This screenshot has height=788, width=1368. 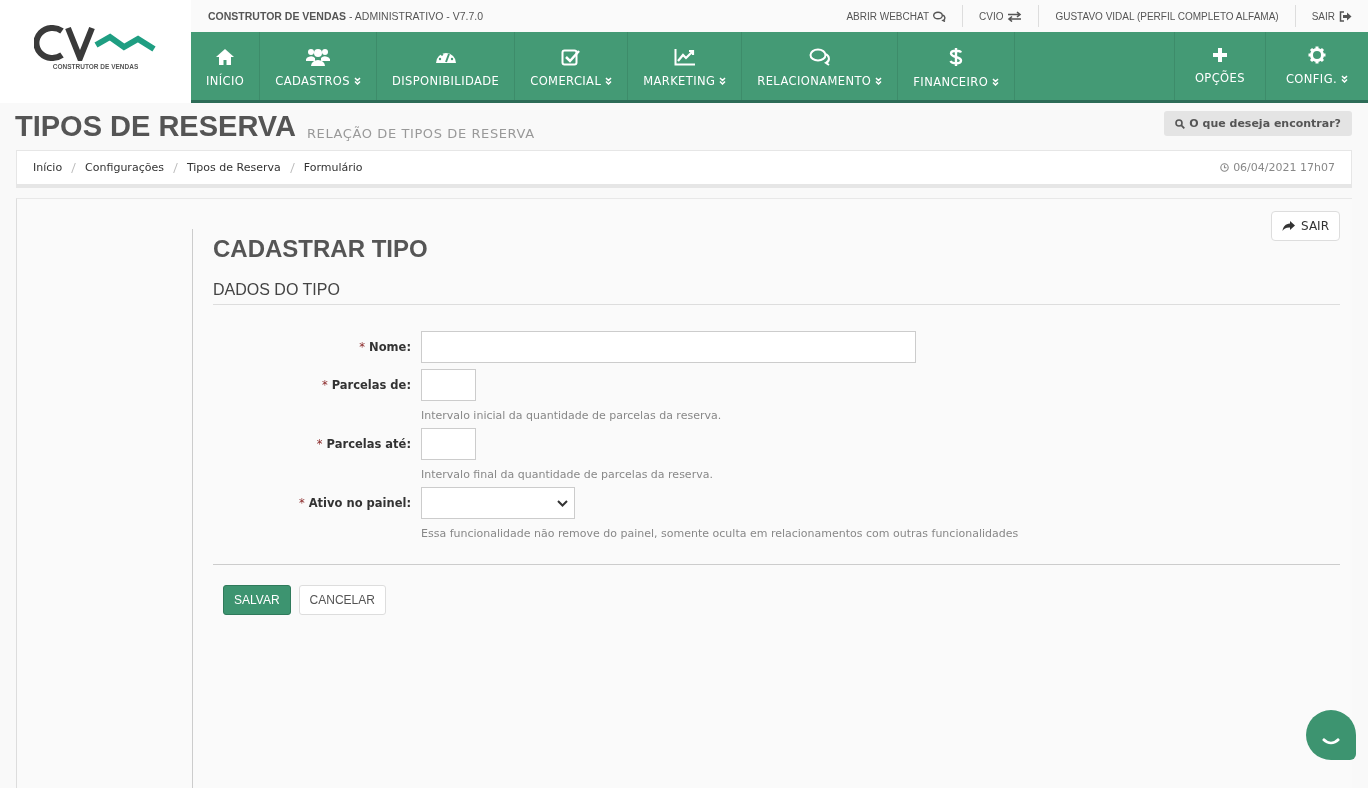 What do you see at coordinates (571, 57) in the screenshot?
I see `checkbox-icon` at bounding box center [571, 57].